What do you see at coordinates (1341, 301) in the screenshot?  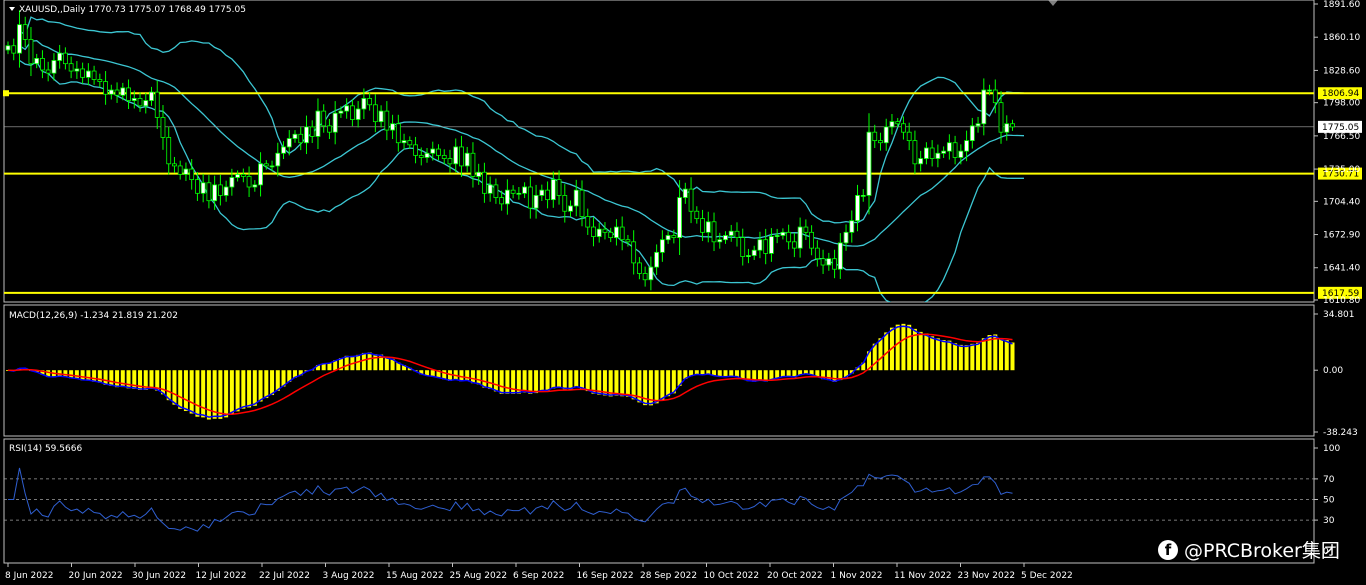 I see `price-tick-label: 1610.80` at bounding box center [1341, 301].